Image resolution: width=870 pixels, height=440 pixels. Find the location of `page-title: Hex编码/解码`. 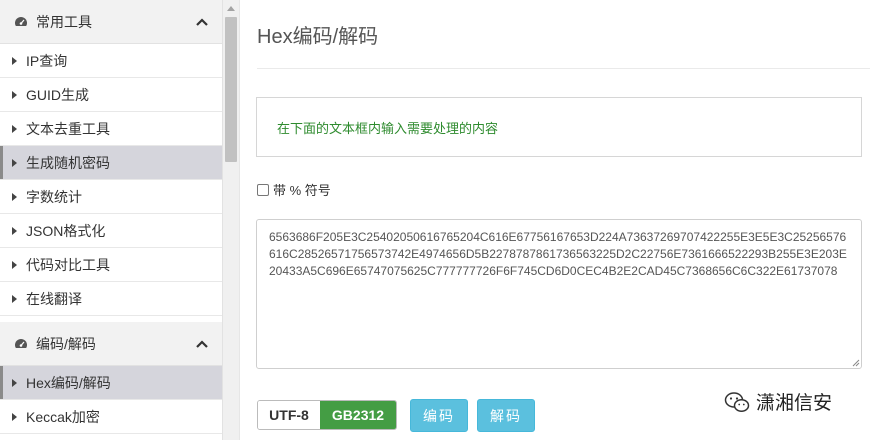

page-title: Hex编码/解码 is located at coordinates (318, 37).